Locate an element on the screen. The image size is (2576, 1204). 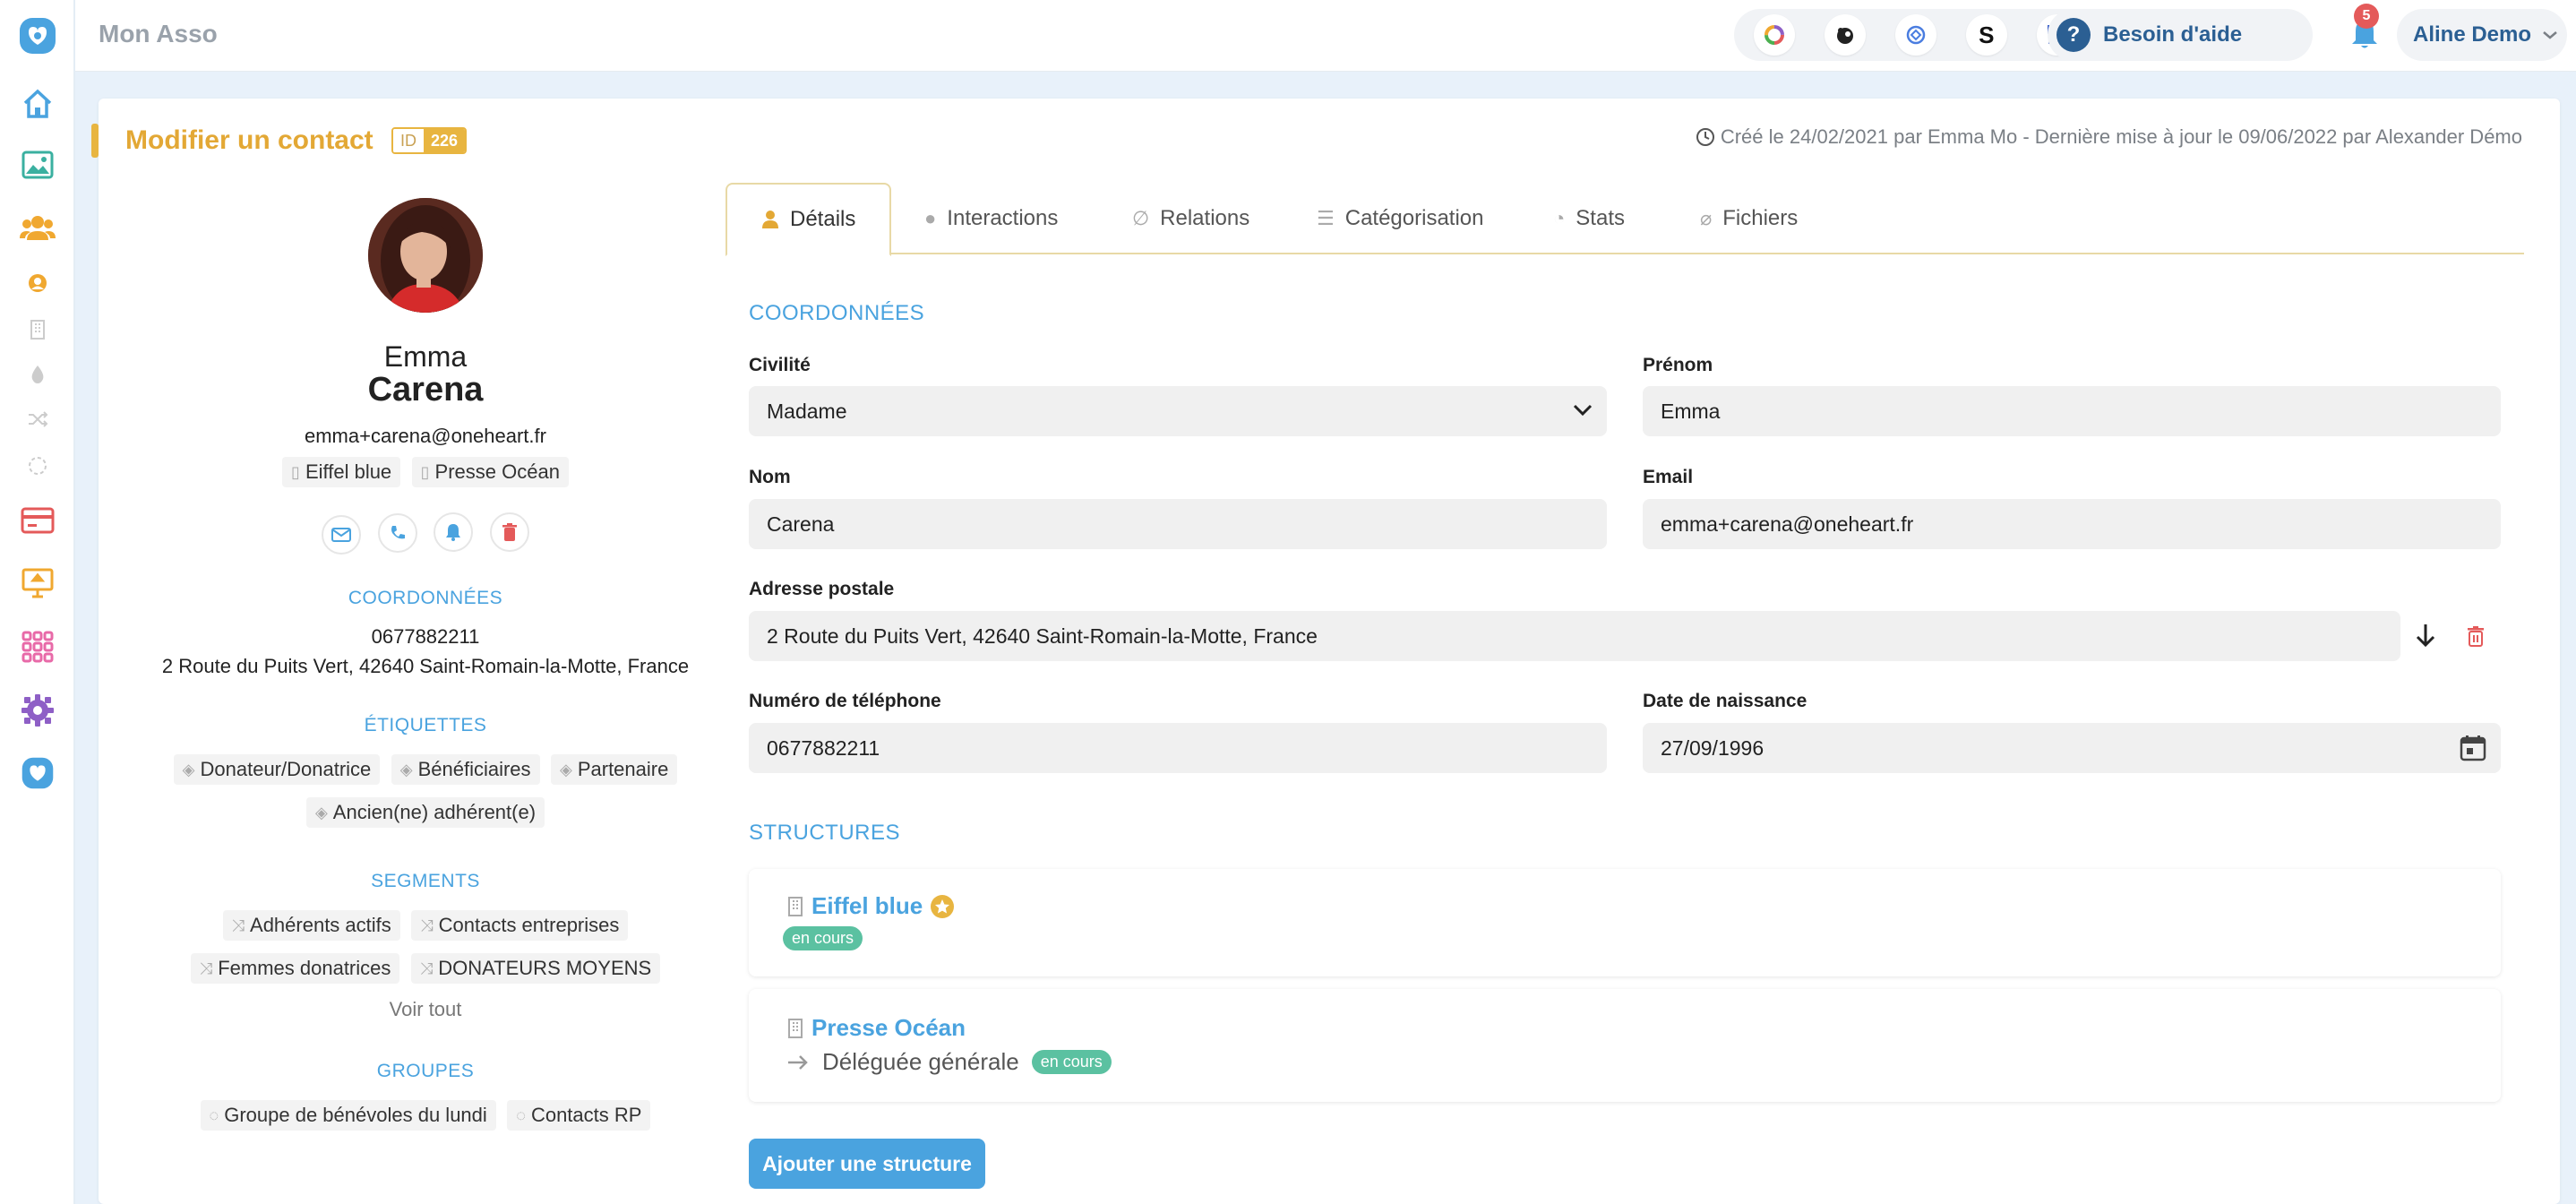
group-chip: ◌ Groupe de bénévoles du lundi is located at coordinates (348, 1115).